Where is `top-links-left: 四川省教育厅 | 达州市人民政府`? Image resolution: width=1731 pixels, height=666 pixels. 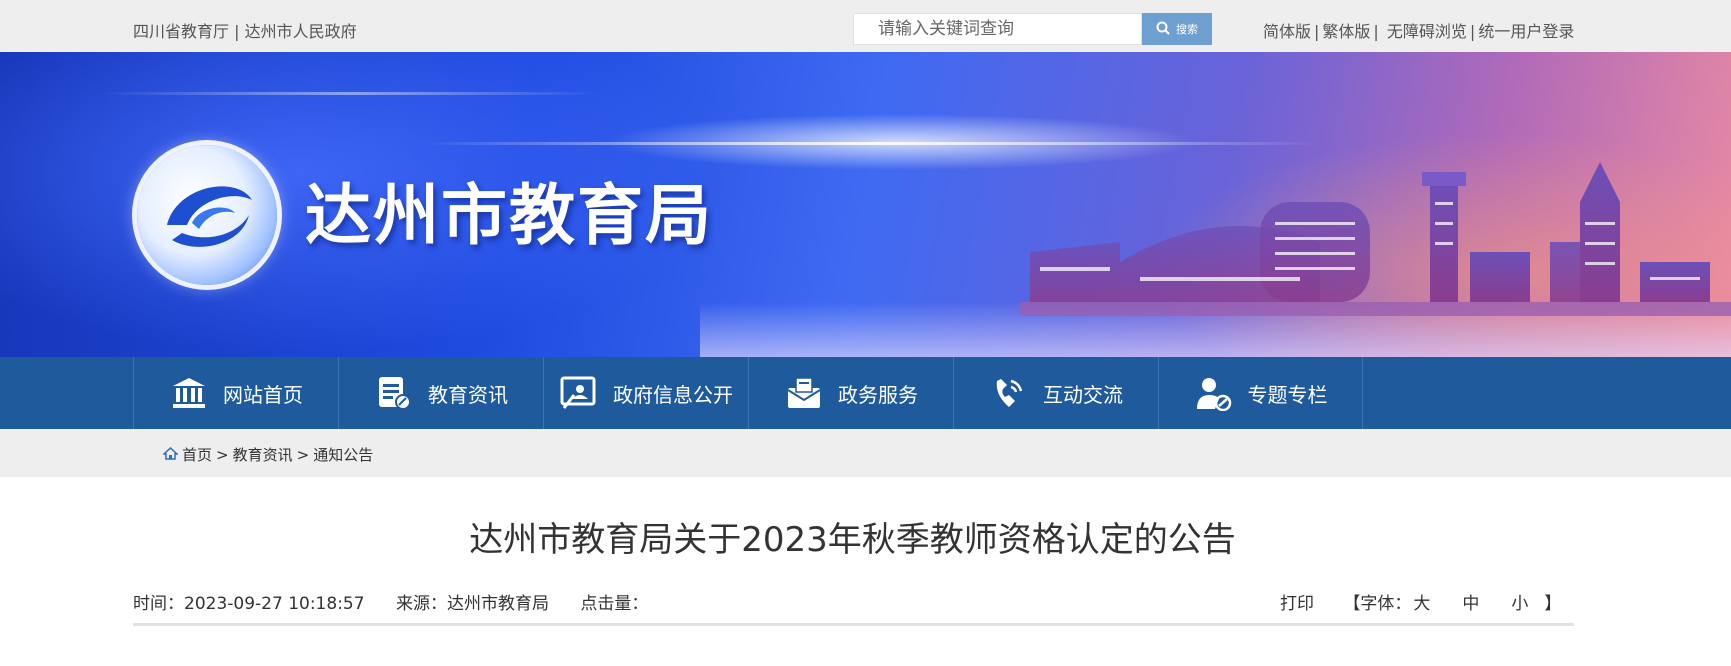 top-links-left: 四川省教育厅 | 达州市人民政府 is located at coordinates (245, 30).